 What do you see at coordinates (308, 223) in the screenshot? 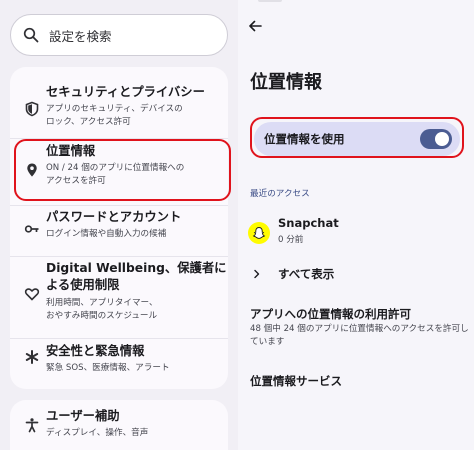
I see `recent-app-name: Snapchat` at bounding box center [308, 223].